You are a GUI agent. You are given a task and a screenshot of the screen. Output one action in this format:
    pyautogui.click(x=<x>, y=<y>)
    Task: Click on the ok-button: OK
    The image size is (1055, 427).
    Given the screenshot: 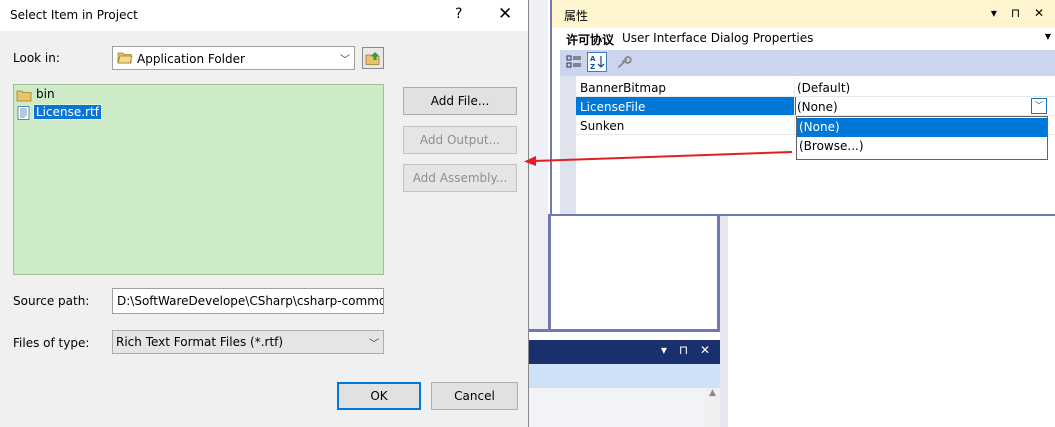 What is the action you would take?
    pyautogui.click(x=379, y=396)
    